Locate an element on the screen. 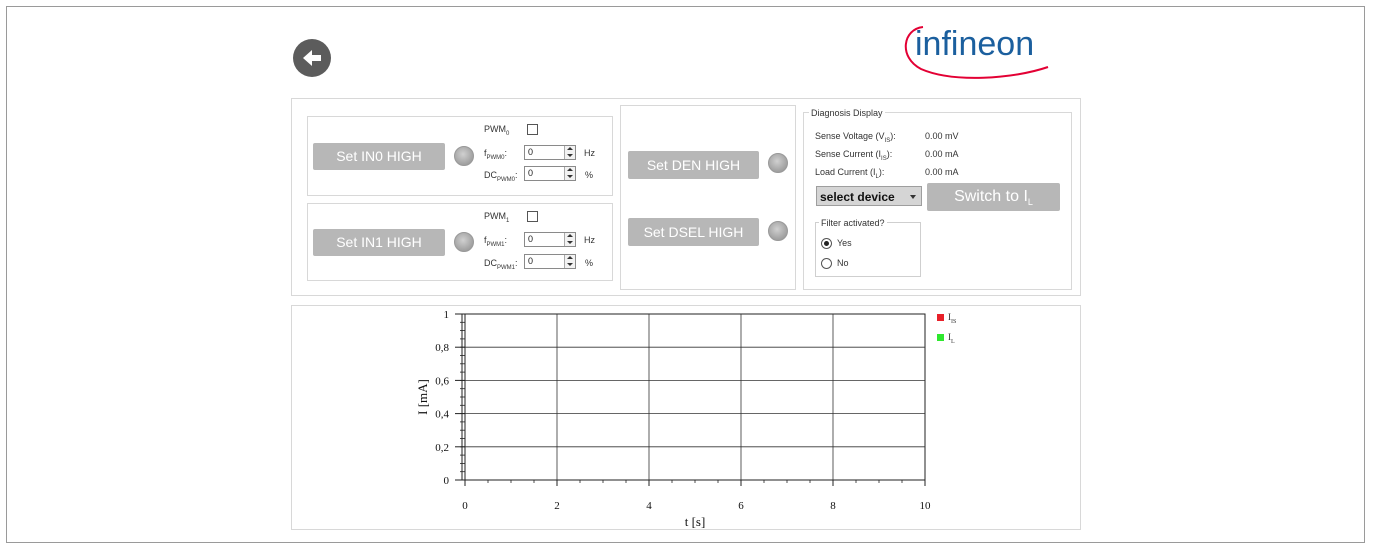 The width and height of the screenshot is (1373, 549). y-axis-label: I [mA] is located at coordinates (422, 397).